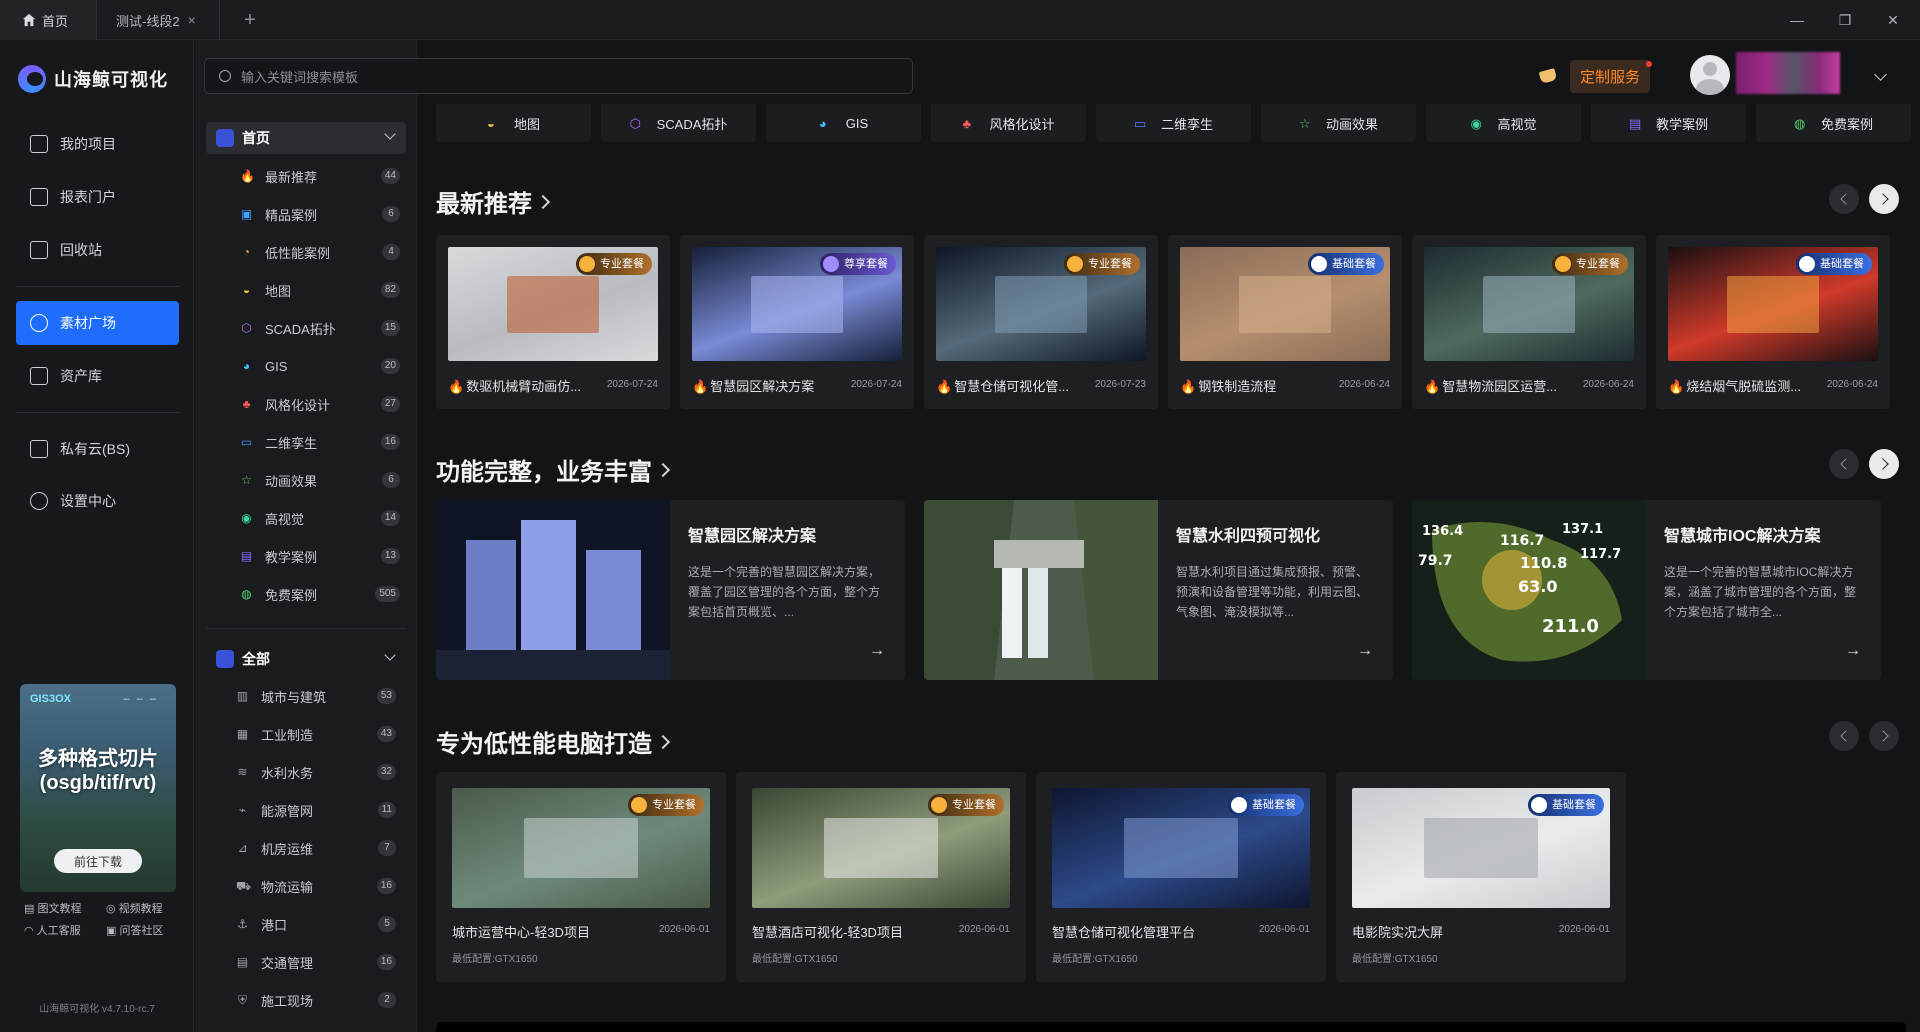 Image resolution: width=1920 pixels, height=1032 pixels. Describe the element at coordinates (320, 518) in the screenshot. I see `category-item: ◉ 高视觉 14` at that location.